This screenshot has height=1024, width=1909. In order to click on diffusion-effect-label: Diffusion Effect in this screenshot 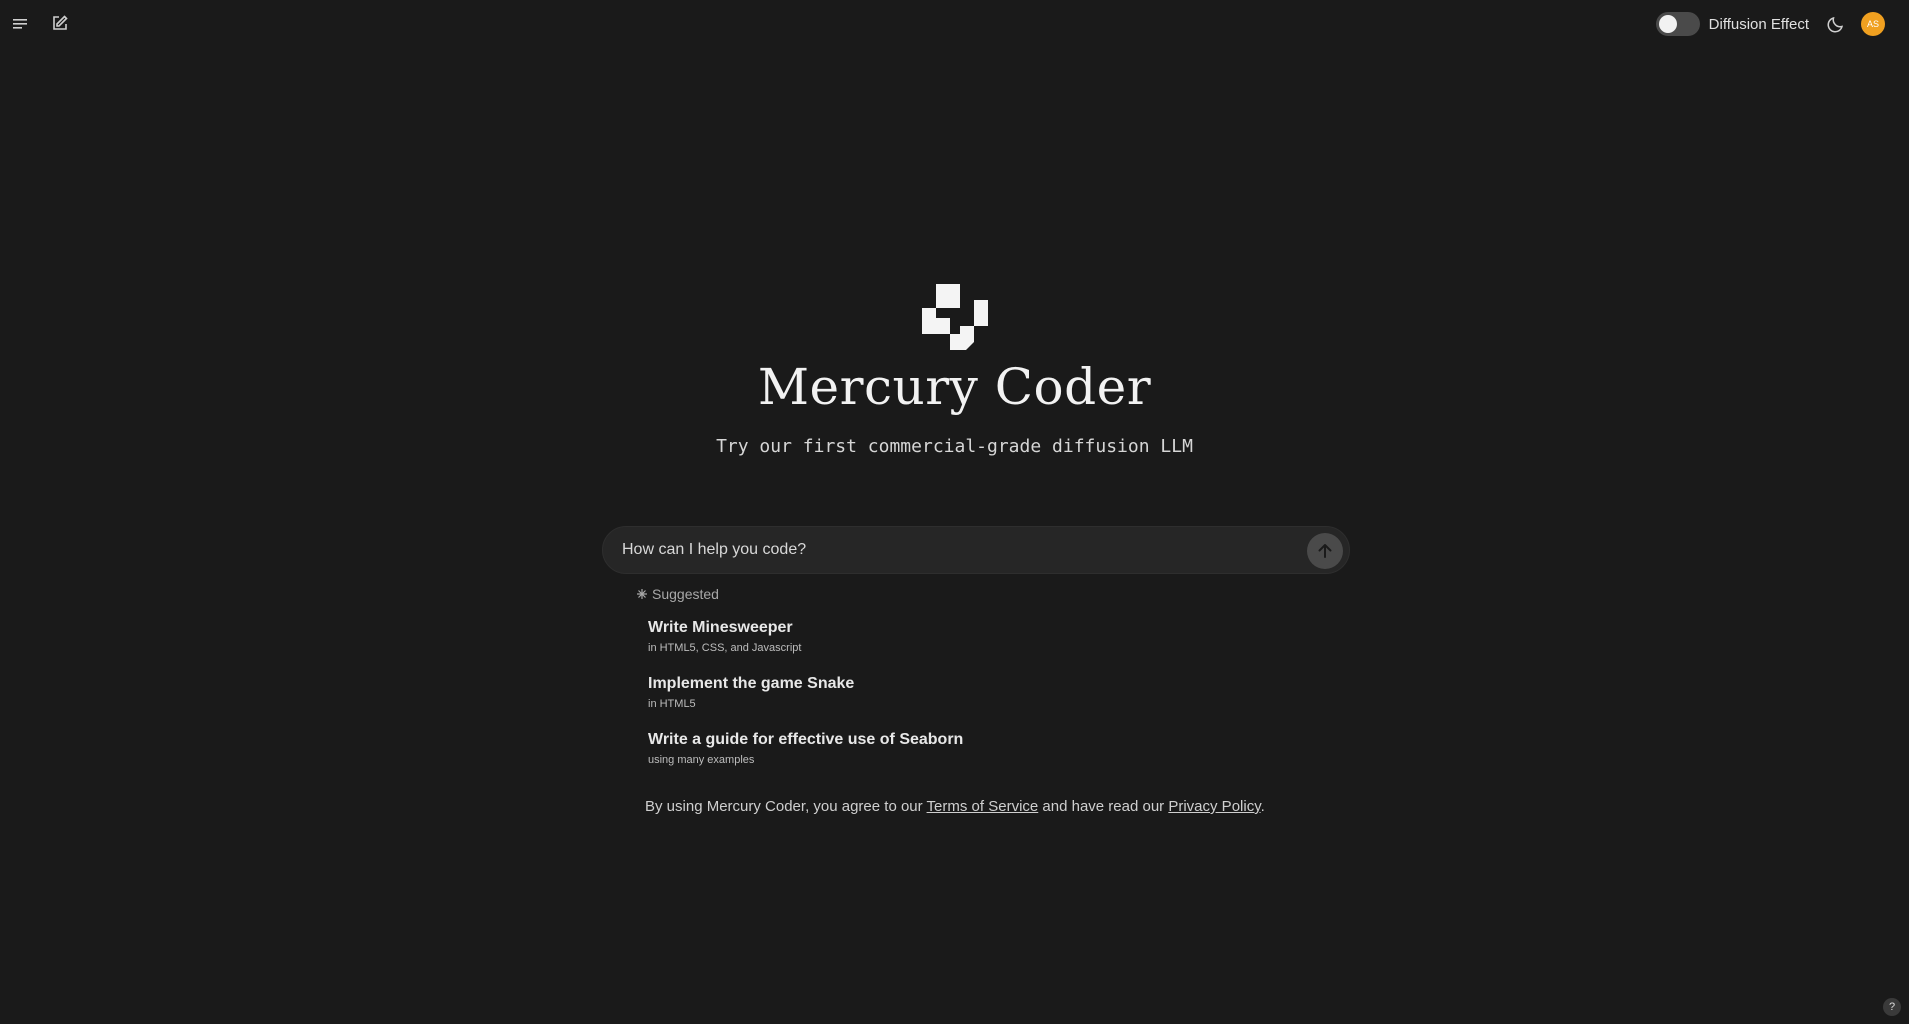, I will do `click(1758, 24)`.